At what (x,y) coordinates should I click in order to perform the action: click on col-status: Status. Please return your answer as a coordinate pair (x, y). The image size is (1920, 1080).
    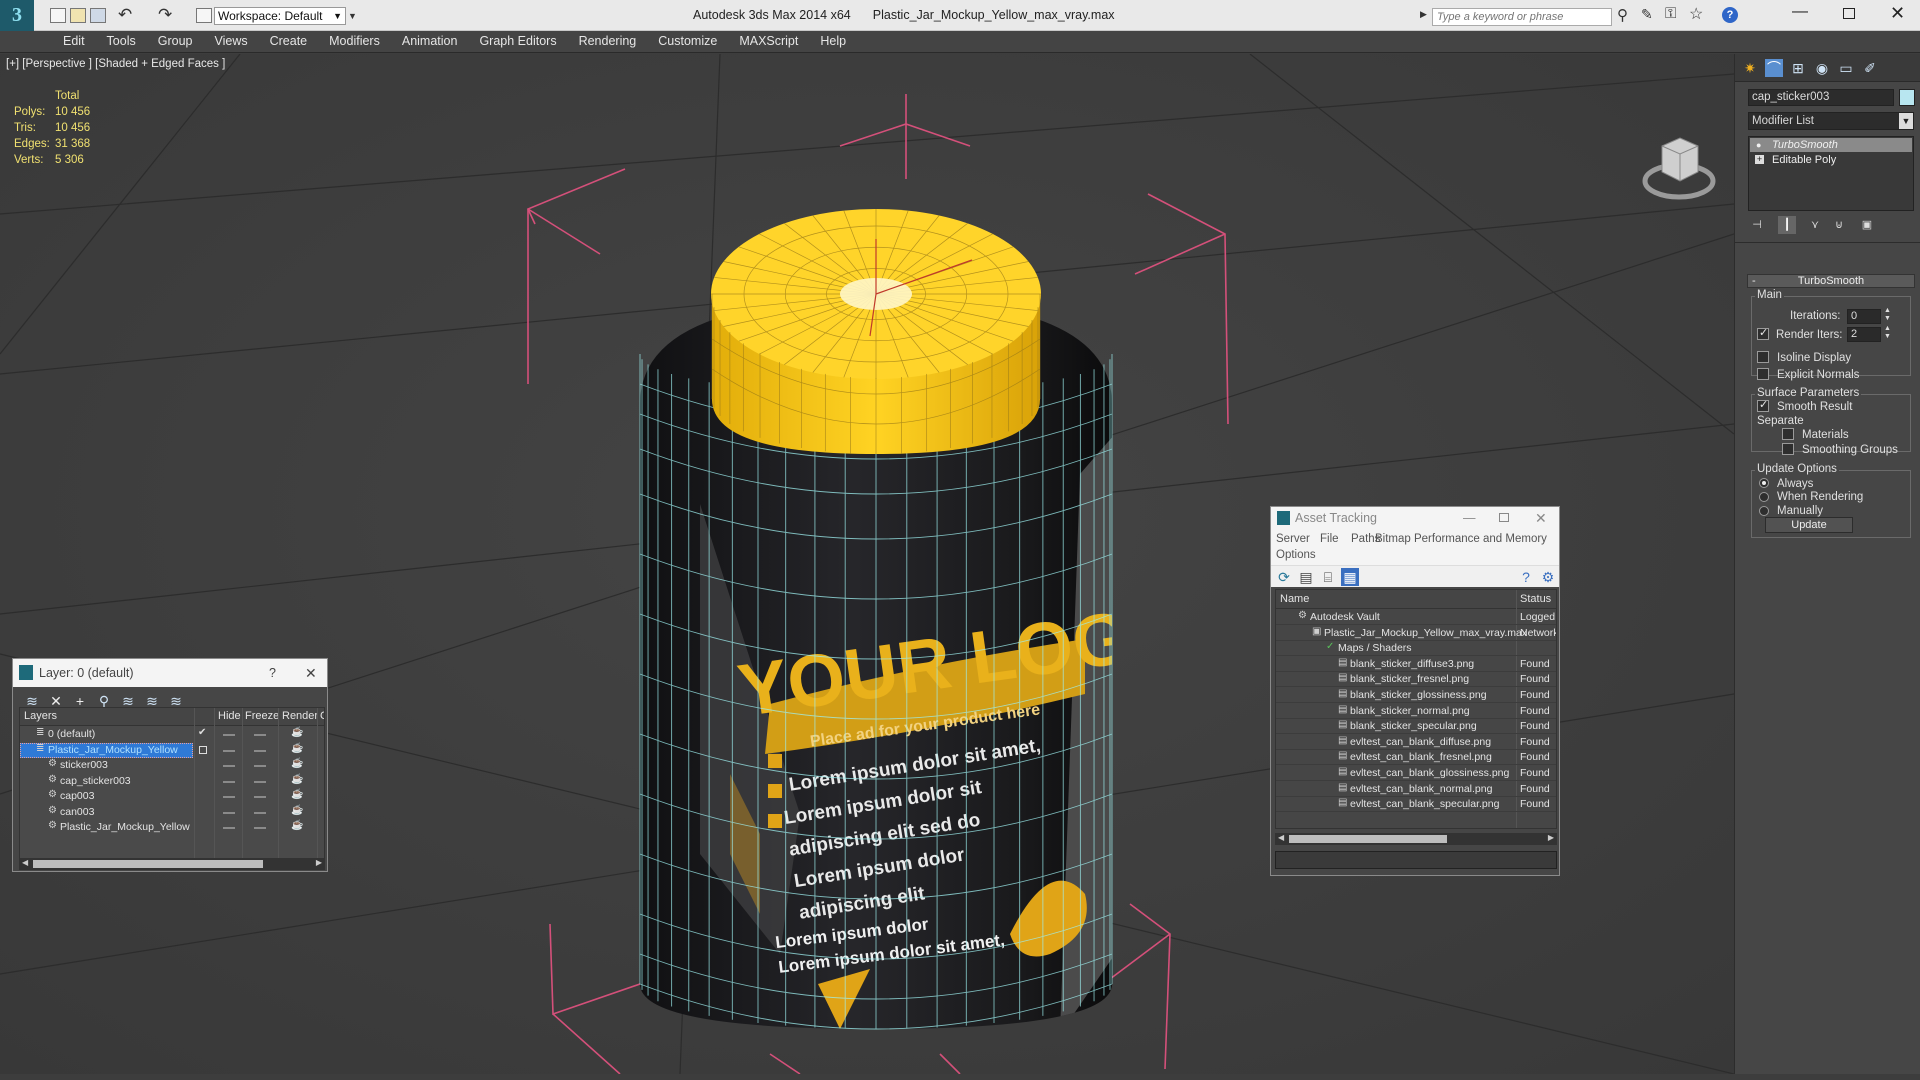
    Looking at the image, I should click on (1535, 599).